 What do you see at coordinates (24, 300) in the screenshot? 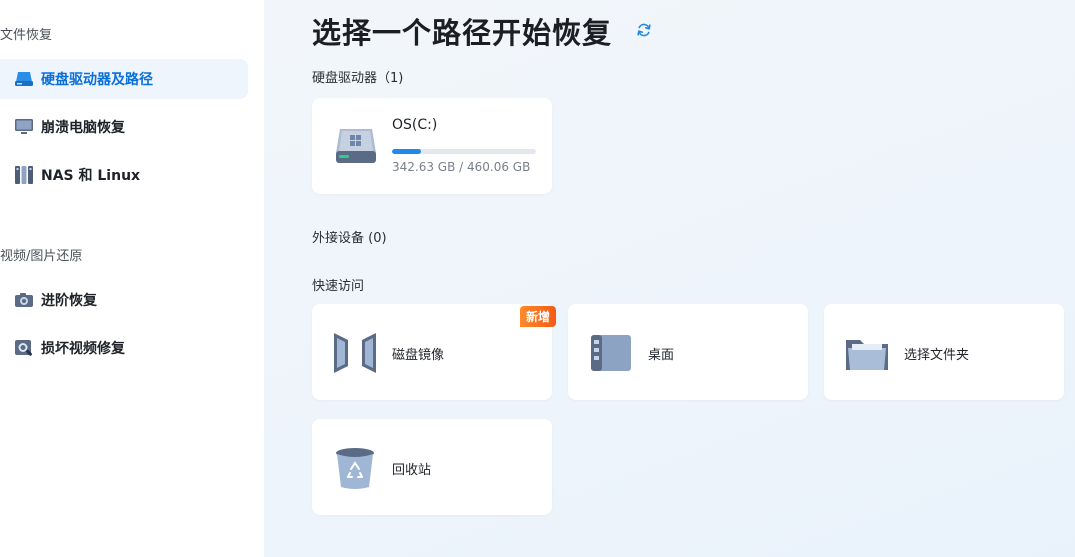
I see `camera-icon` at bounding box center [24, 300].